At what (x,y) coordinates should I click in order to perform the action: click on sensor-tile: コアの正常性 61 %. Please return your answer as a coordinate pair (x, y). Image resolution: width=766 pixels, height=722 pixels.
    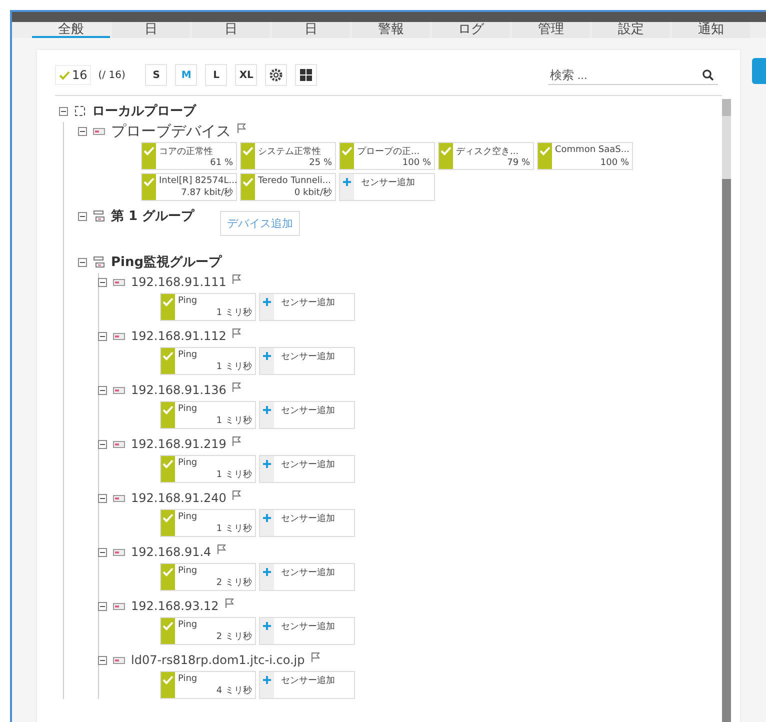
    Looking at the image, I should click on (189, 156).